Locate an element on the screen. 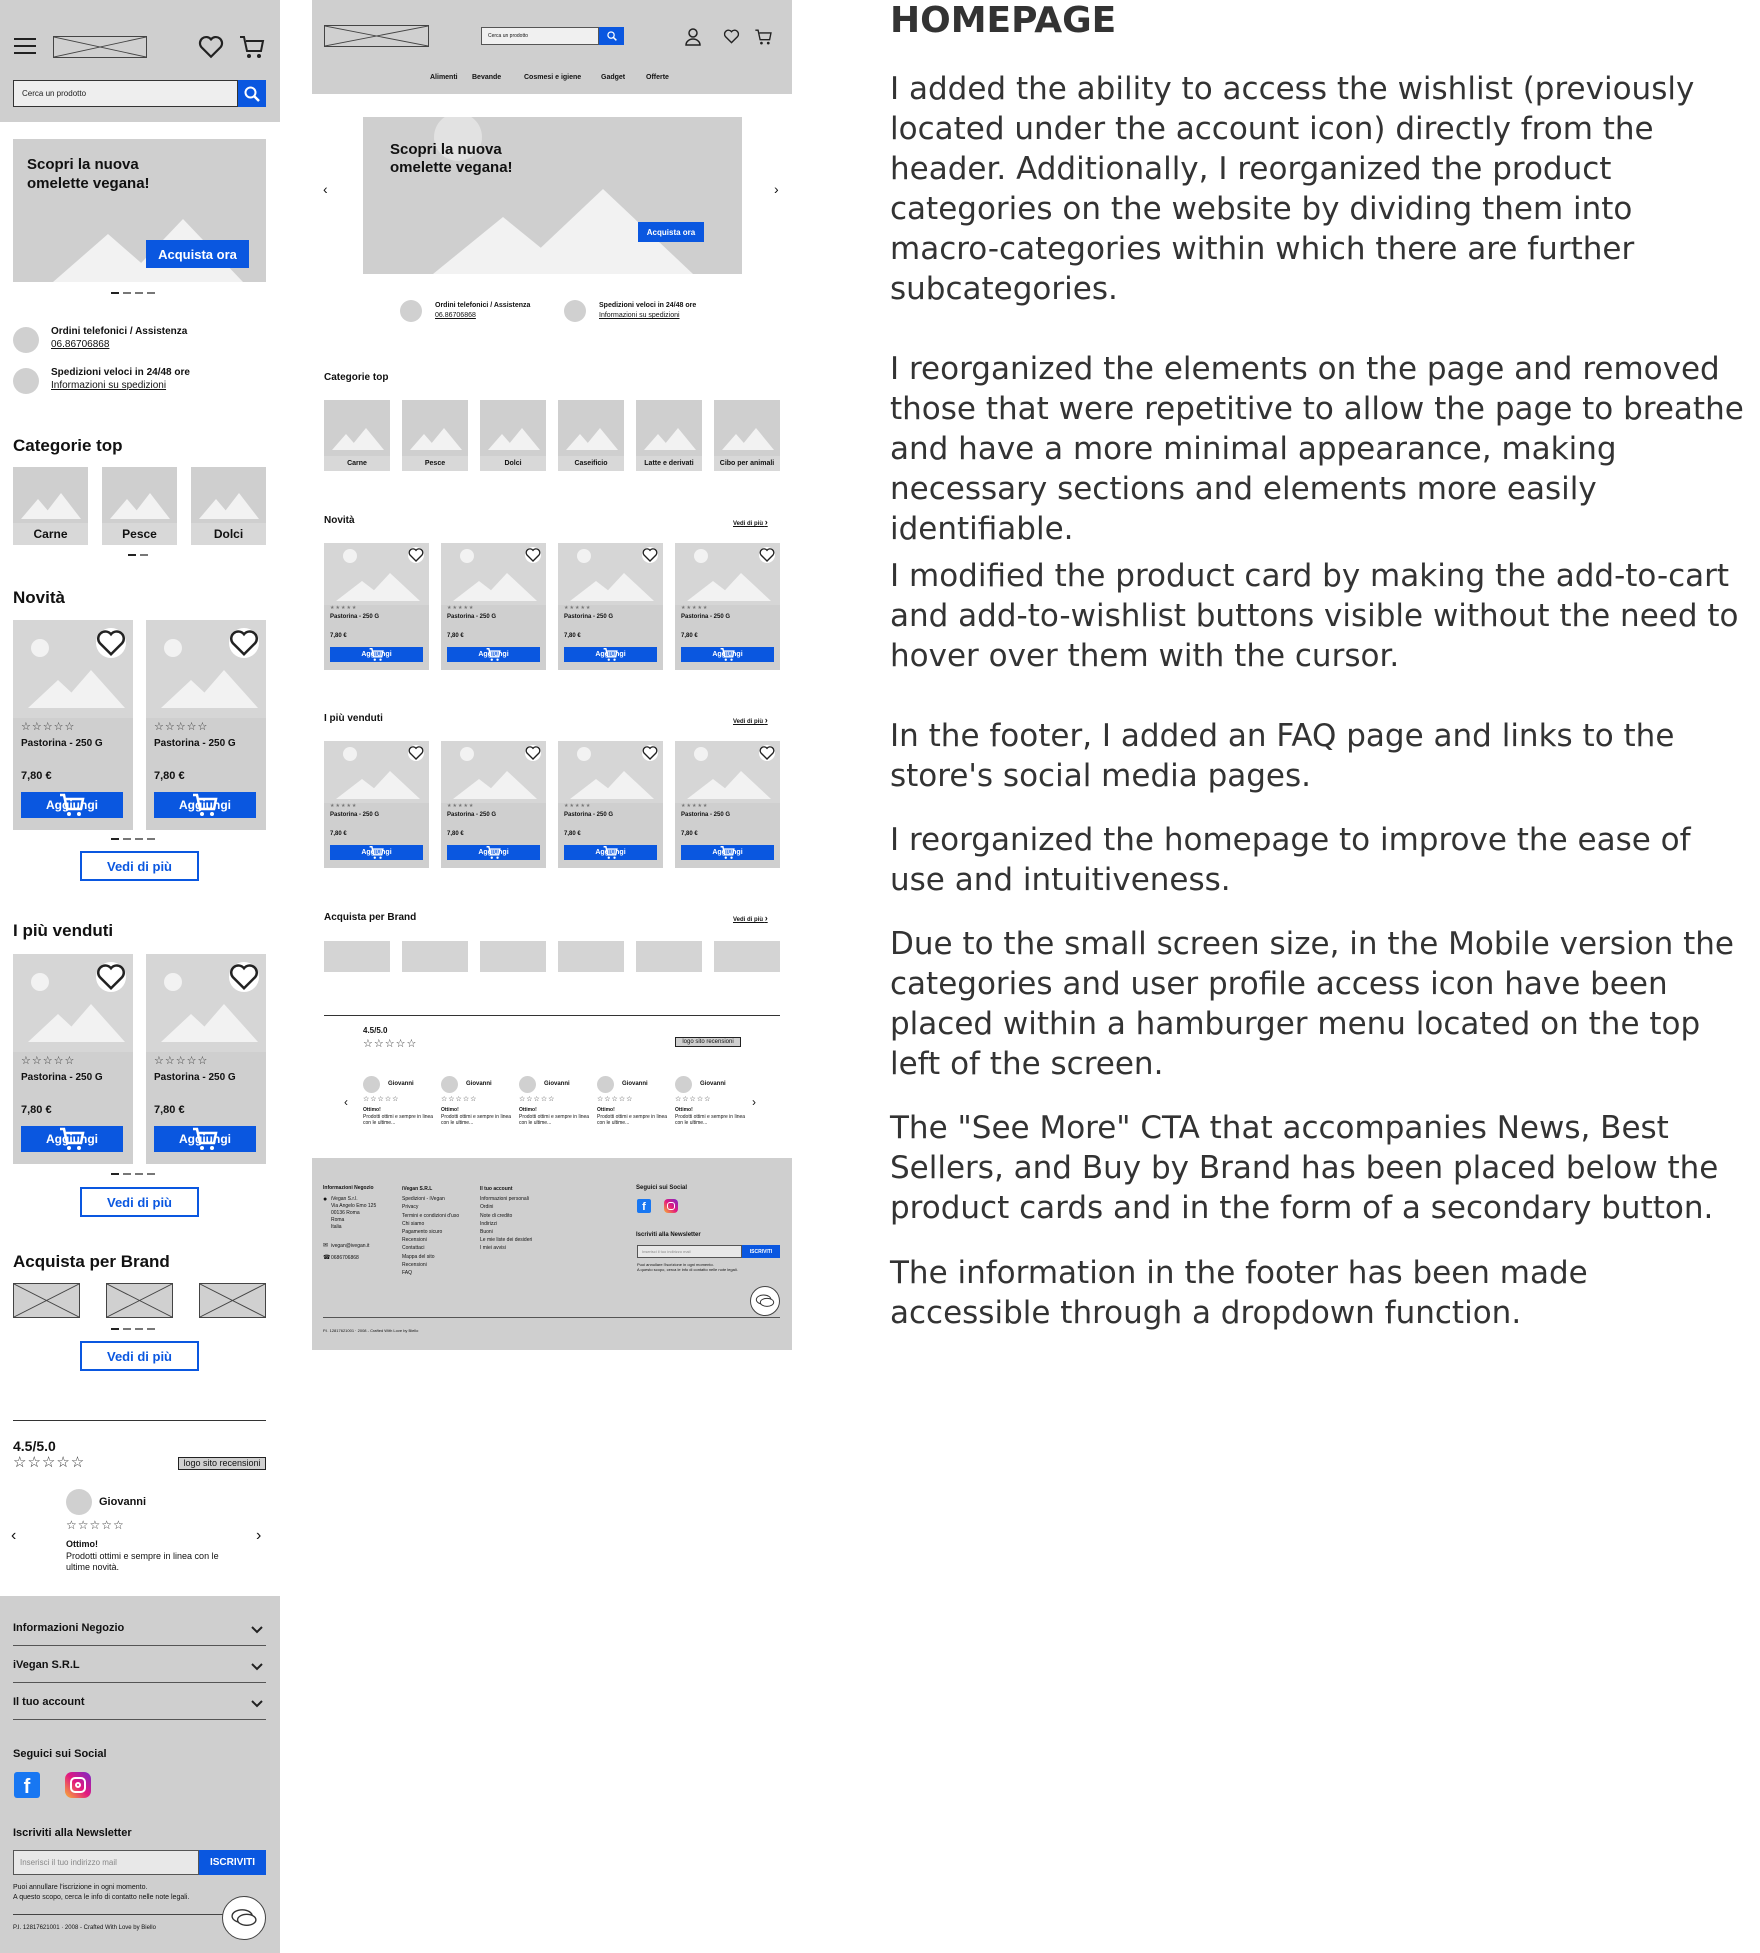  footer-accordion: Informazioni Negozio is located at coordinates (139, 1629).